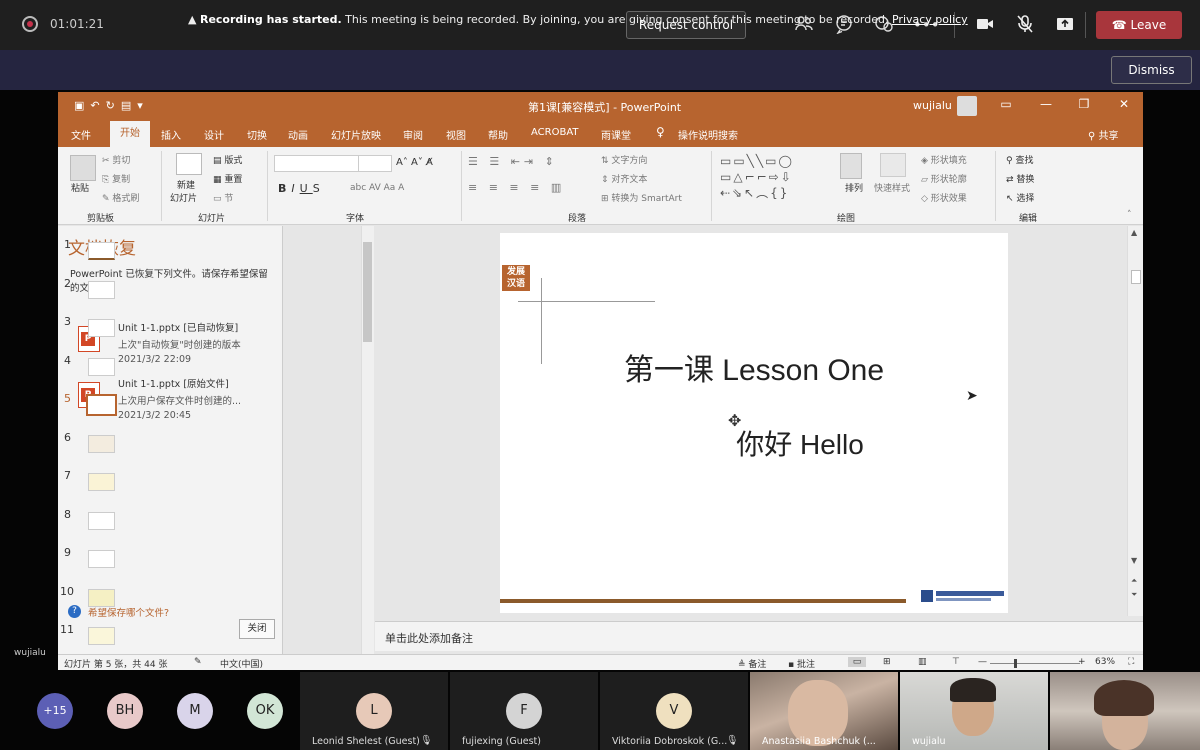  Describe the element at coordinates (1139, 25) in the screenshot. I see `leave-button: ☎ Leave` at that location.